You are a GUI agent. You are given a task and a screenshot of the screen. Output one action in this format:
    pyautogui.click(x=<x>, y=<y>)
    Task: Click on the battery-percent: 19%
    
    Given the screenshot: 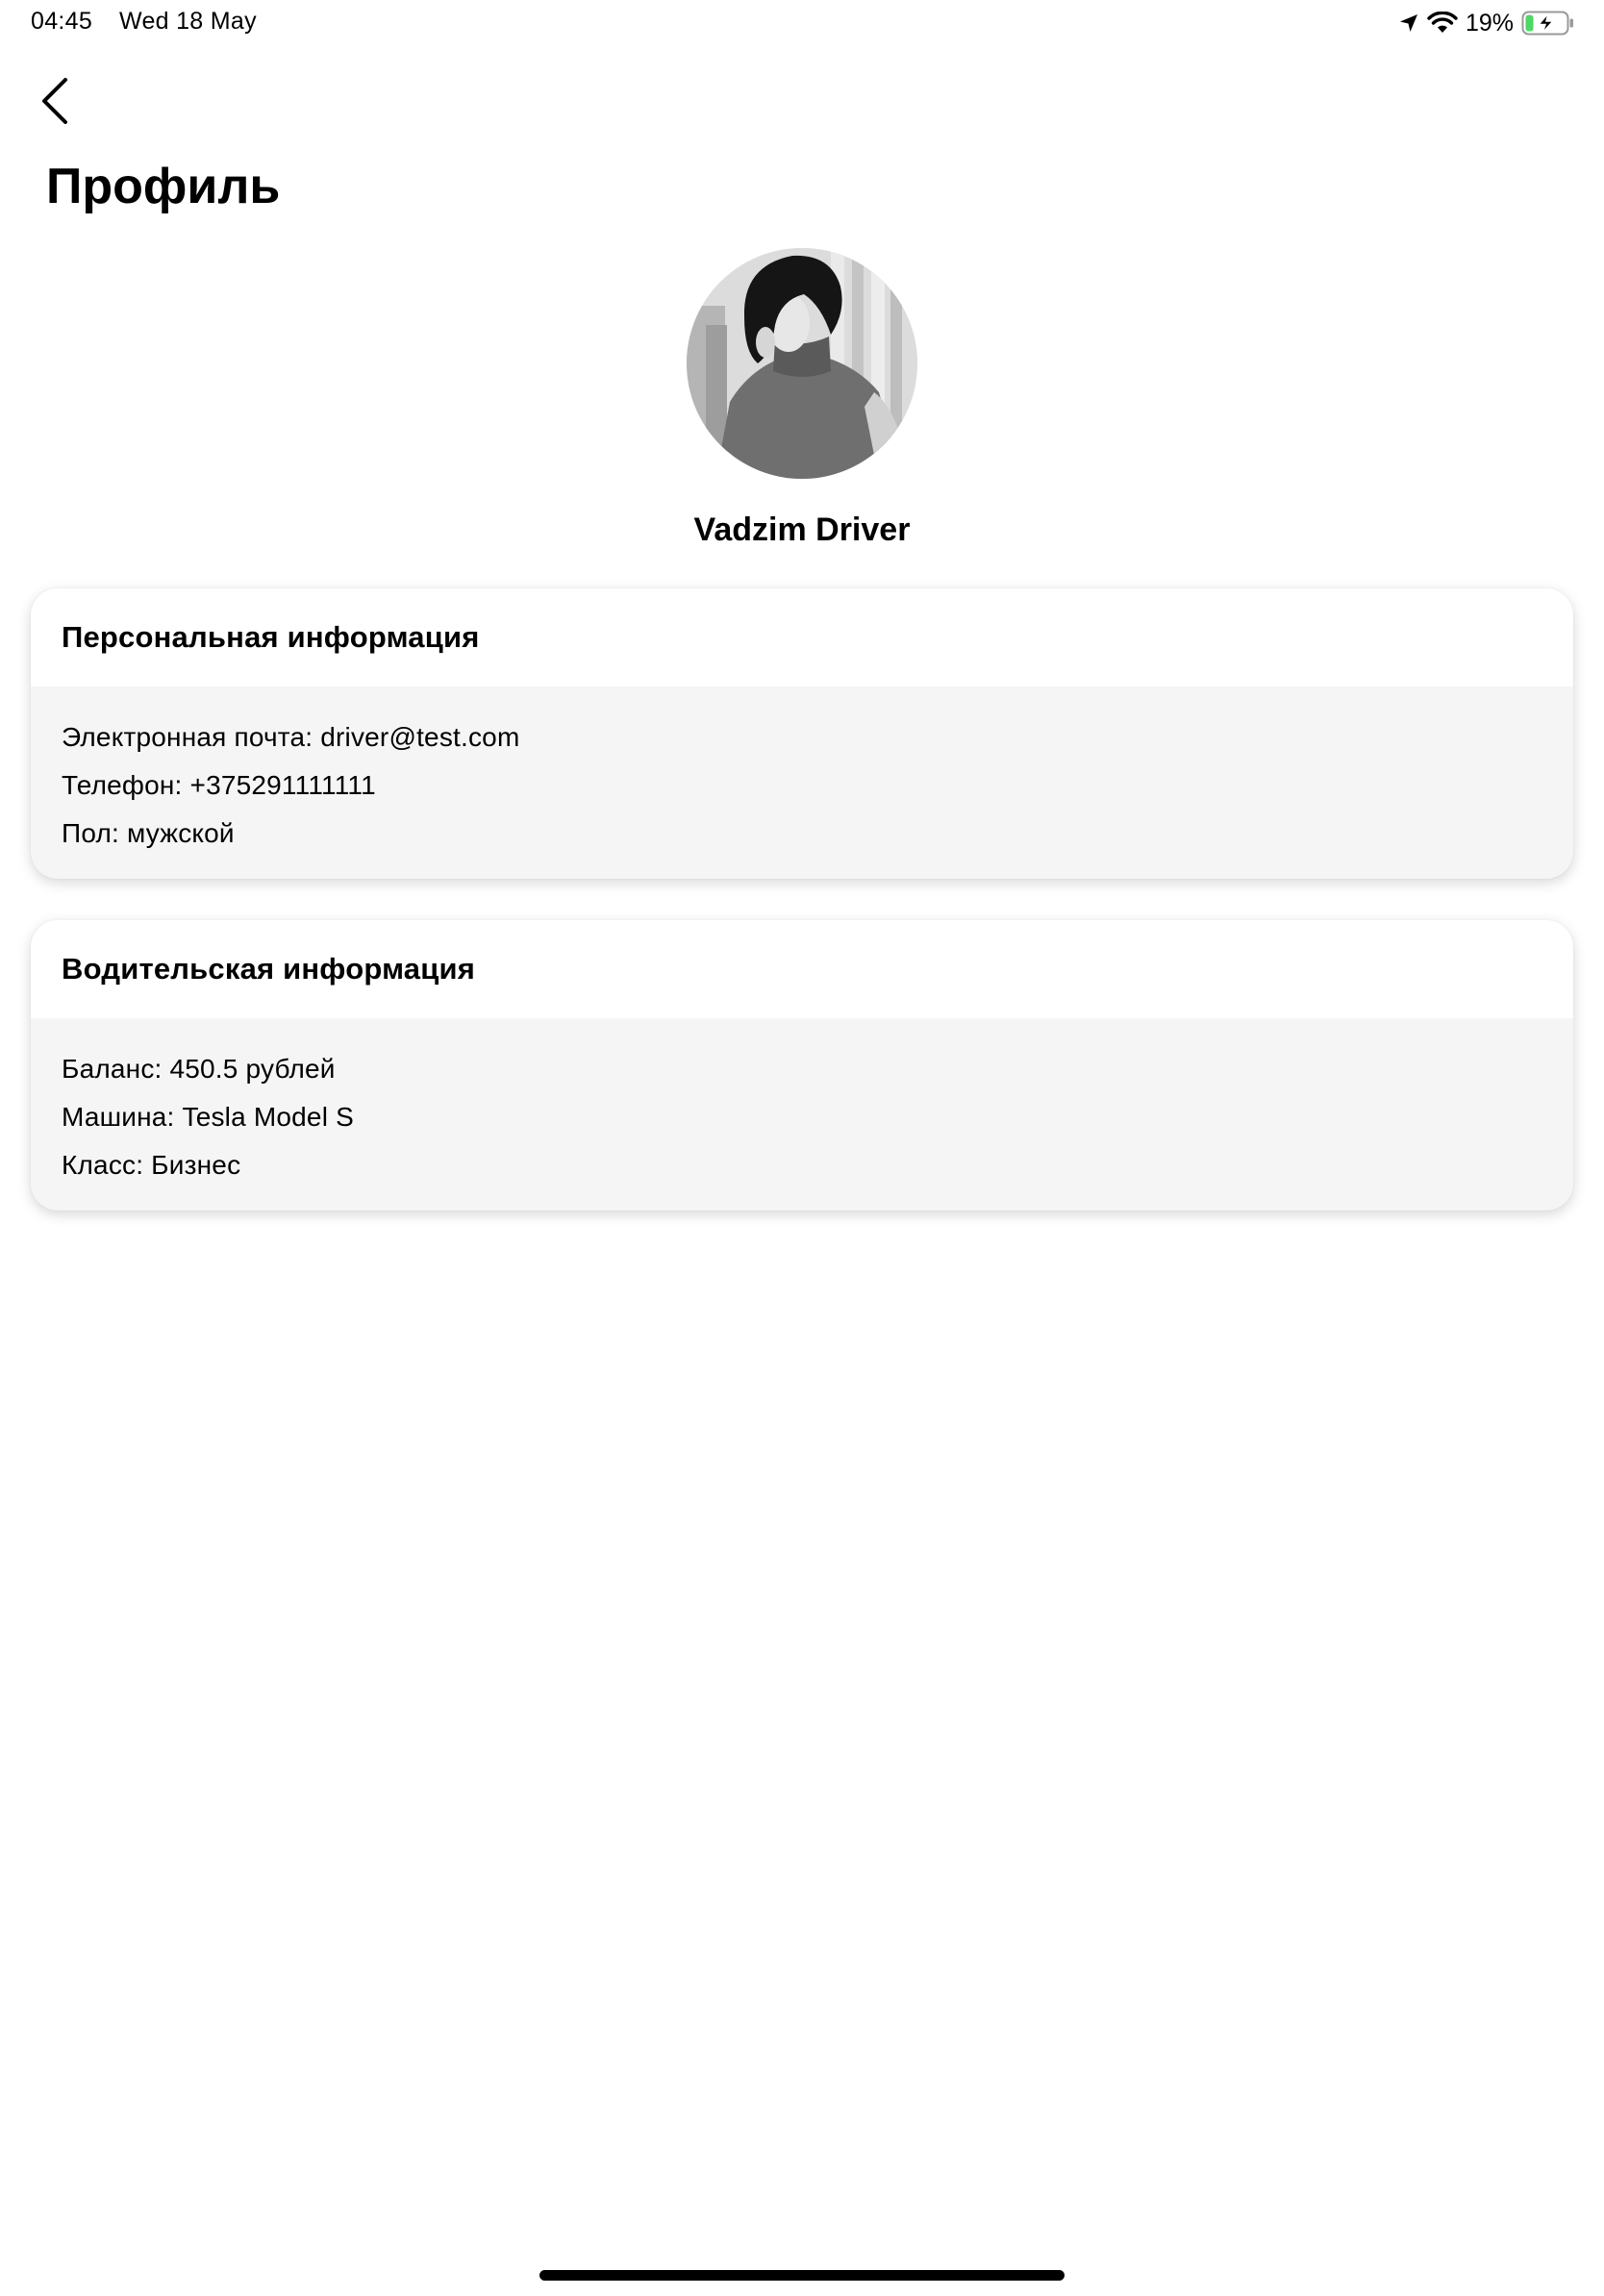 What is the action you would take?
    pyautogui.click(x=1489, y=23)
    